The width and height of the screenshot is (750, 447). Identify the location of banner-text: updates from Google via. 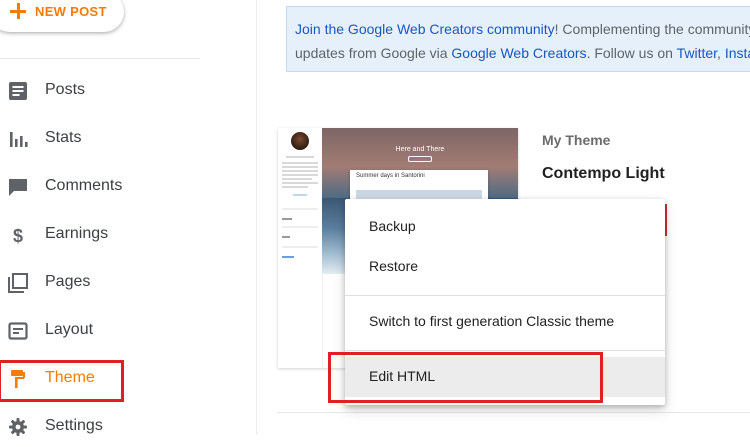
(373, 53).